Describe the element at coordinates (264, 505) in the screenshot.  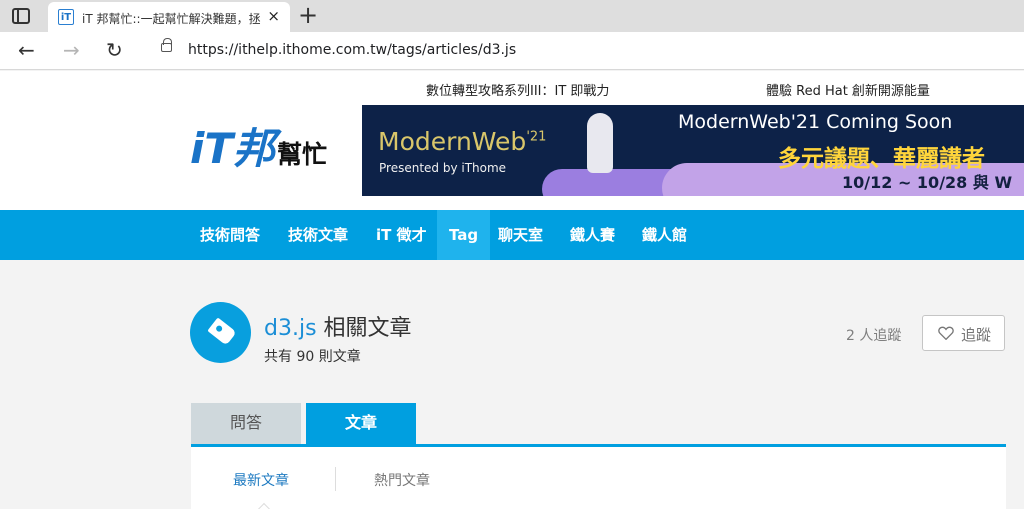
I see `sort-indicator` at that location.